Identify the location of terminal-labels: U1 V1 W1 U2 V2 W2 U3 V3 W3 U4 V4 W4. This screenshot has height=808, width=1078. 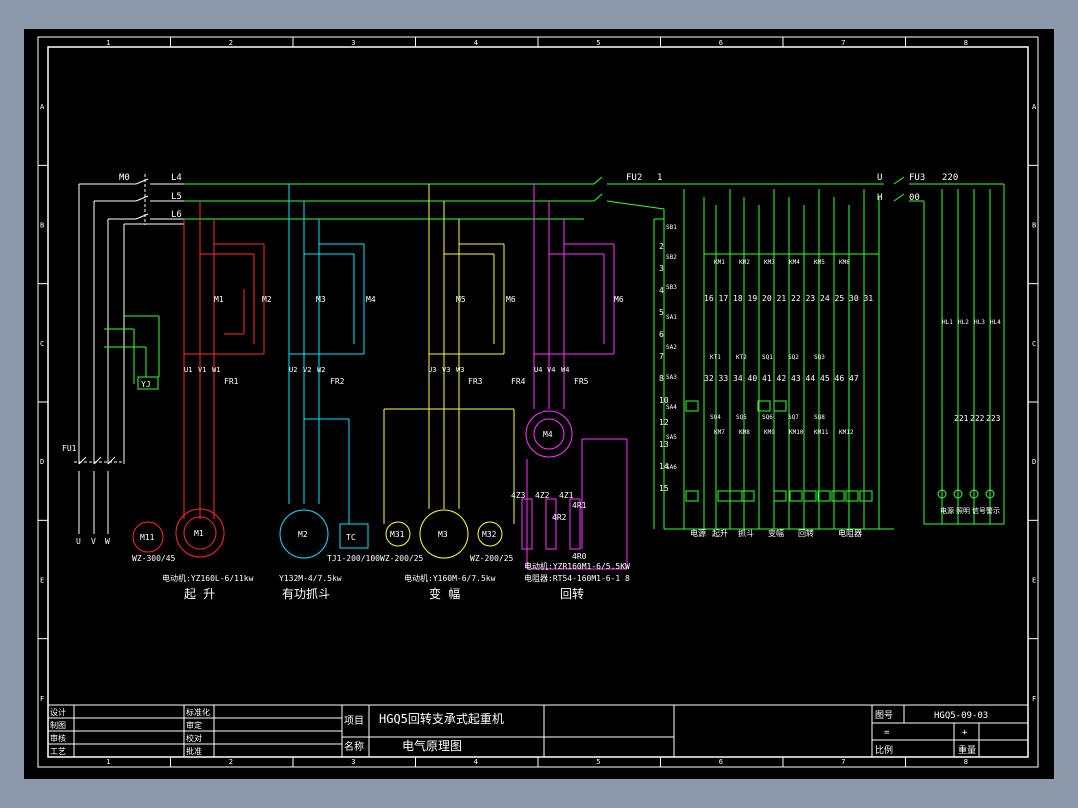
(376, 370).